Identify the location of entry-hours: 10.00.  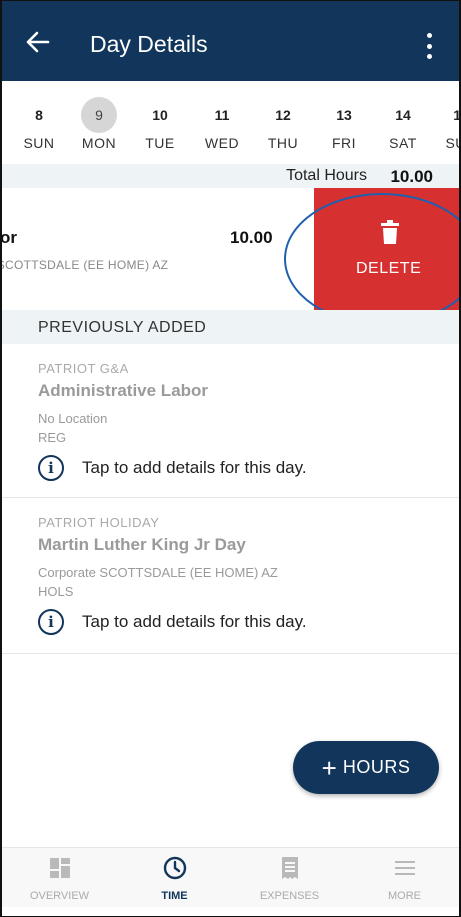
(251, 237).